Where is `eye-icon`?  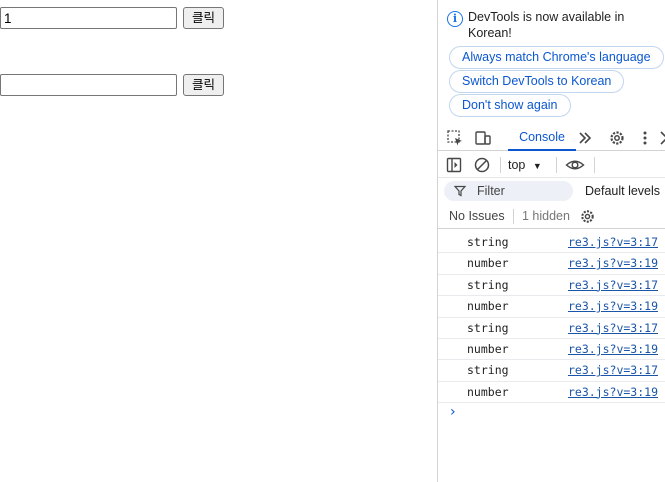
eye-icon is located at coordinates (575, 165).